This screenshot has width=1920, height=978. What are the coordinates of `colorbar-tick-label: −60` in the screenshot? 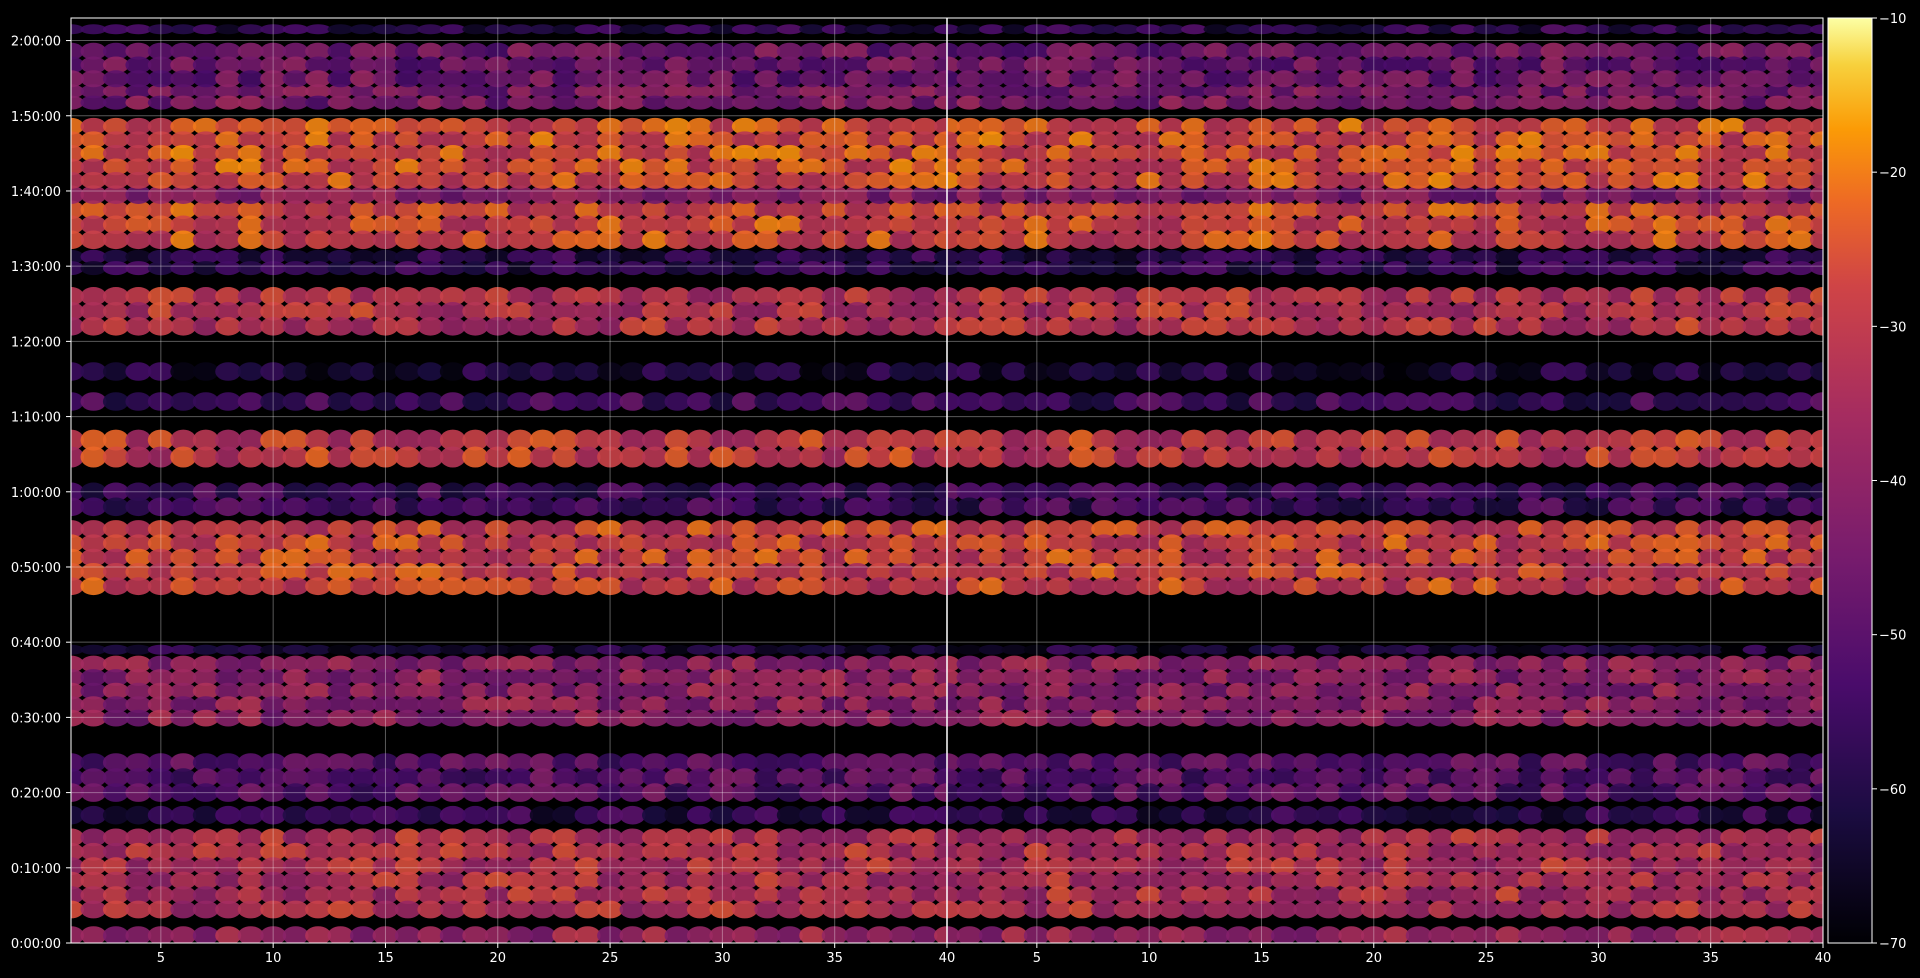 It's located at (1892, 790).